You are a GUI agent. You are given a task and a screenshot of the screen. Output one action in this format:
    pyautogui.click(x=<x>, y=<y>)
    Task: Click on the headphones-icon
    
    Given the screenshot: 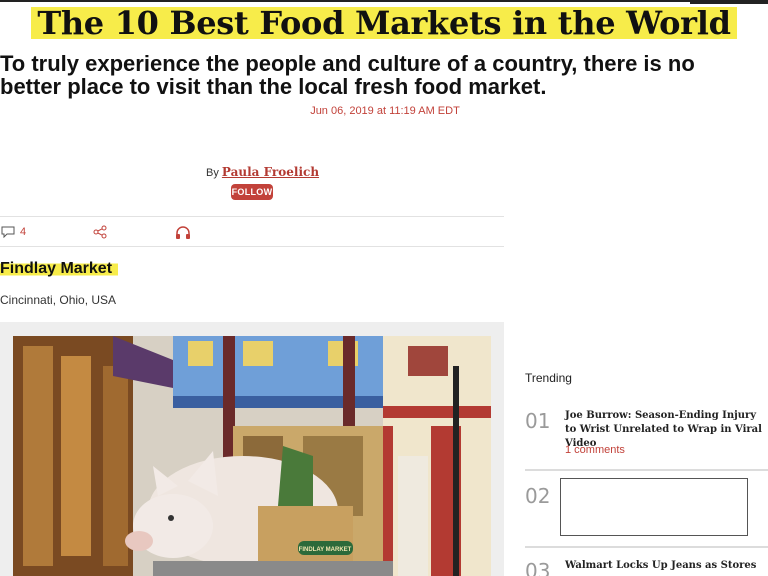 What is the action you would take?
    pyautogui.click(x=183, y=232)
    